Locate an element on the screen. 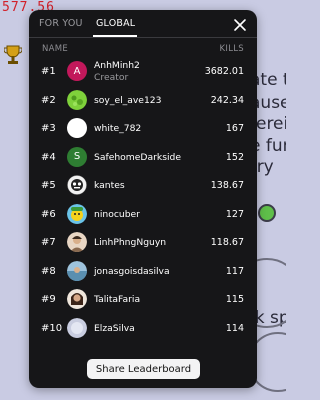  leaderboard-row: #5 kantes 138.67 is located at coordinates (143, 186).